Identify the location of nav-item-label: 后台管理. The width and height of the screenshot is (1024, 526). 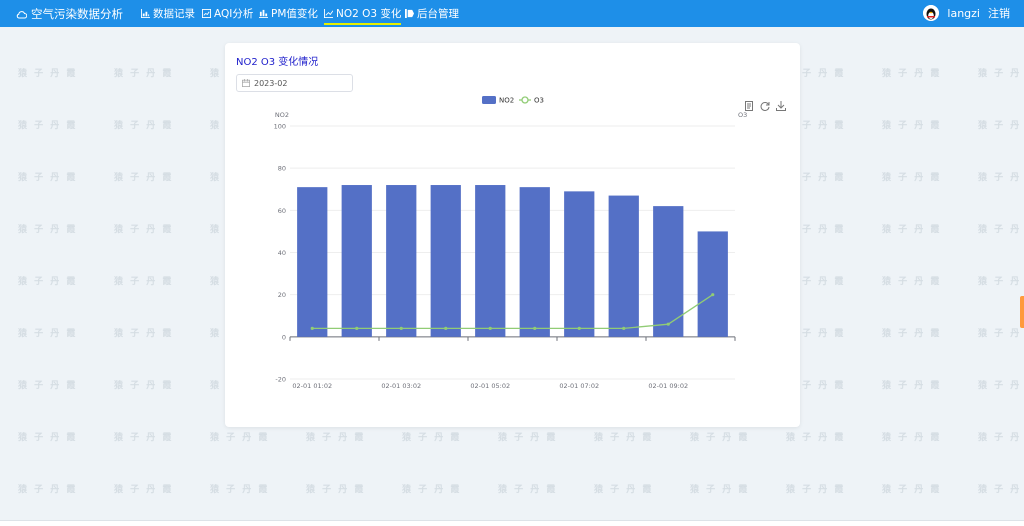
(438, 14).